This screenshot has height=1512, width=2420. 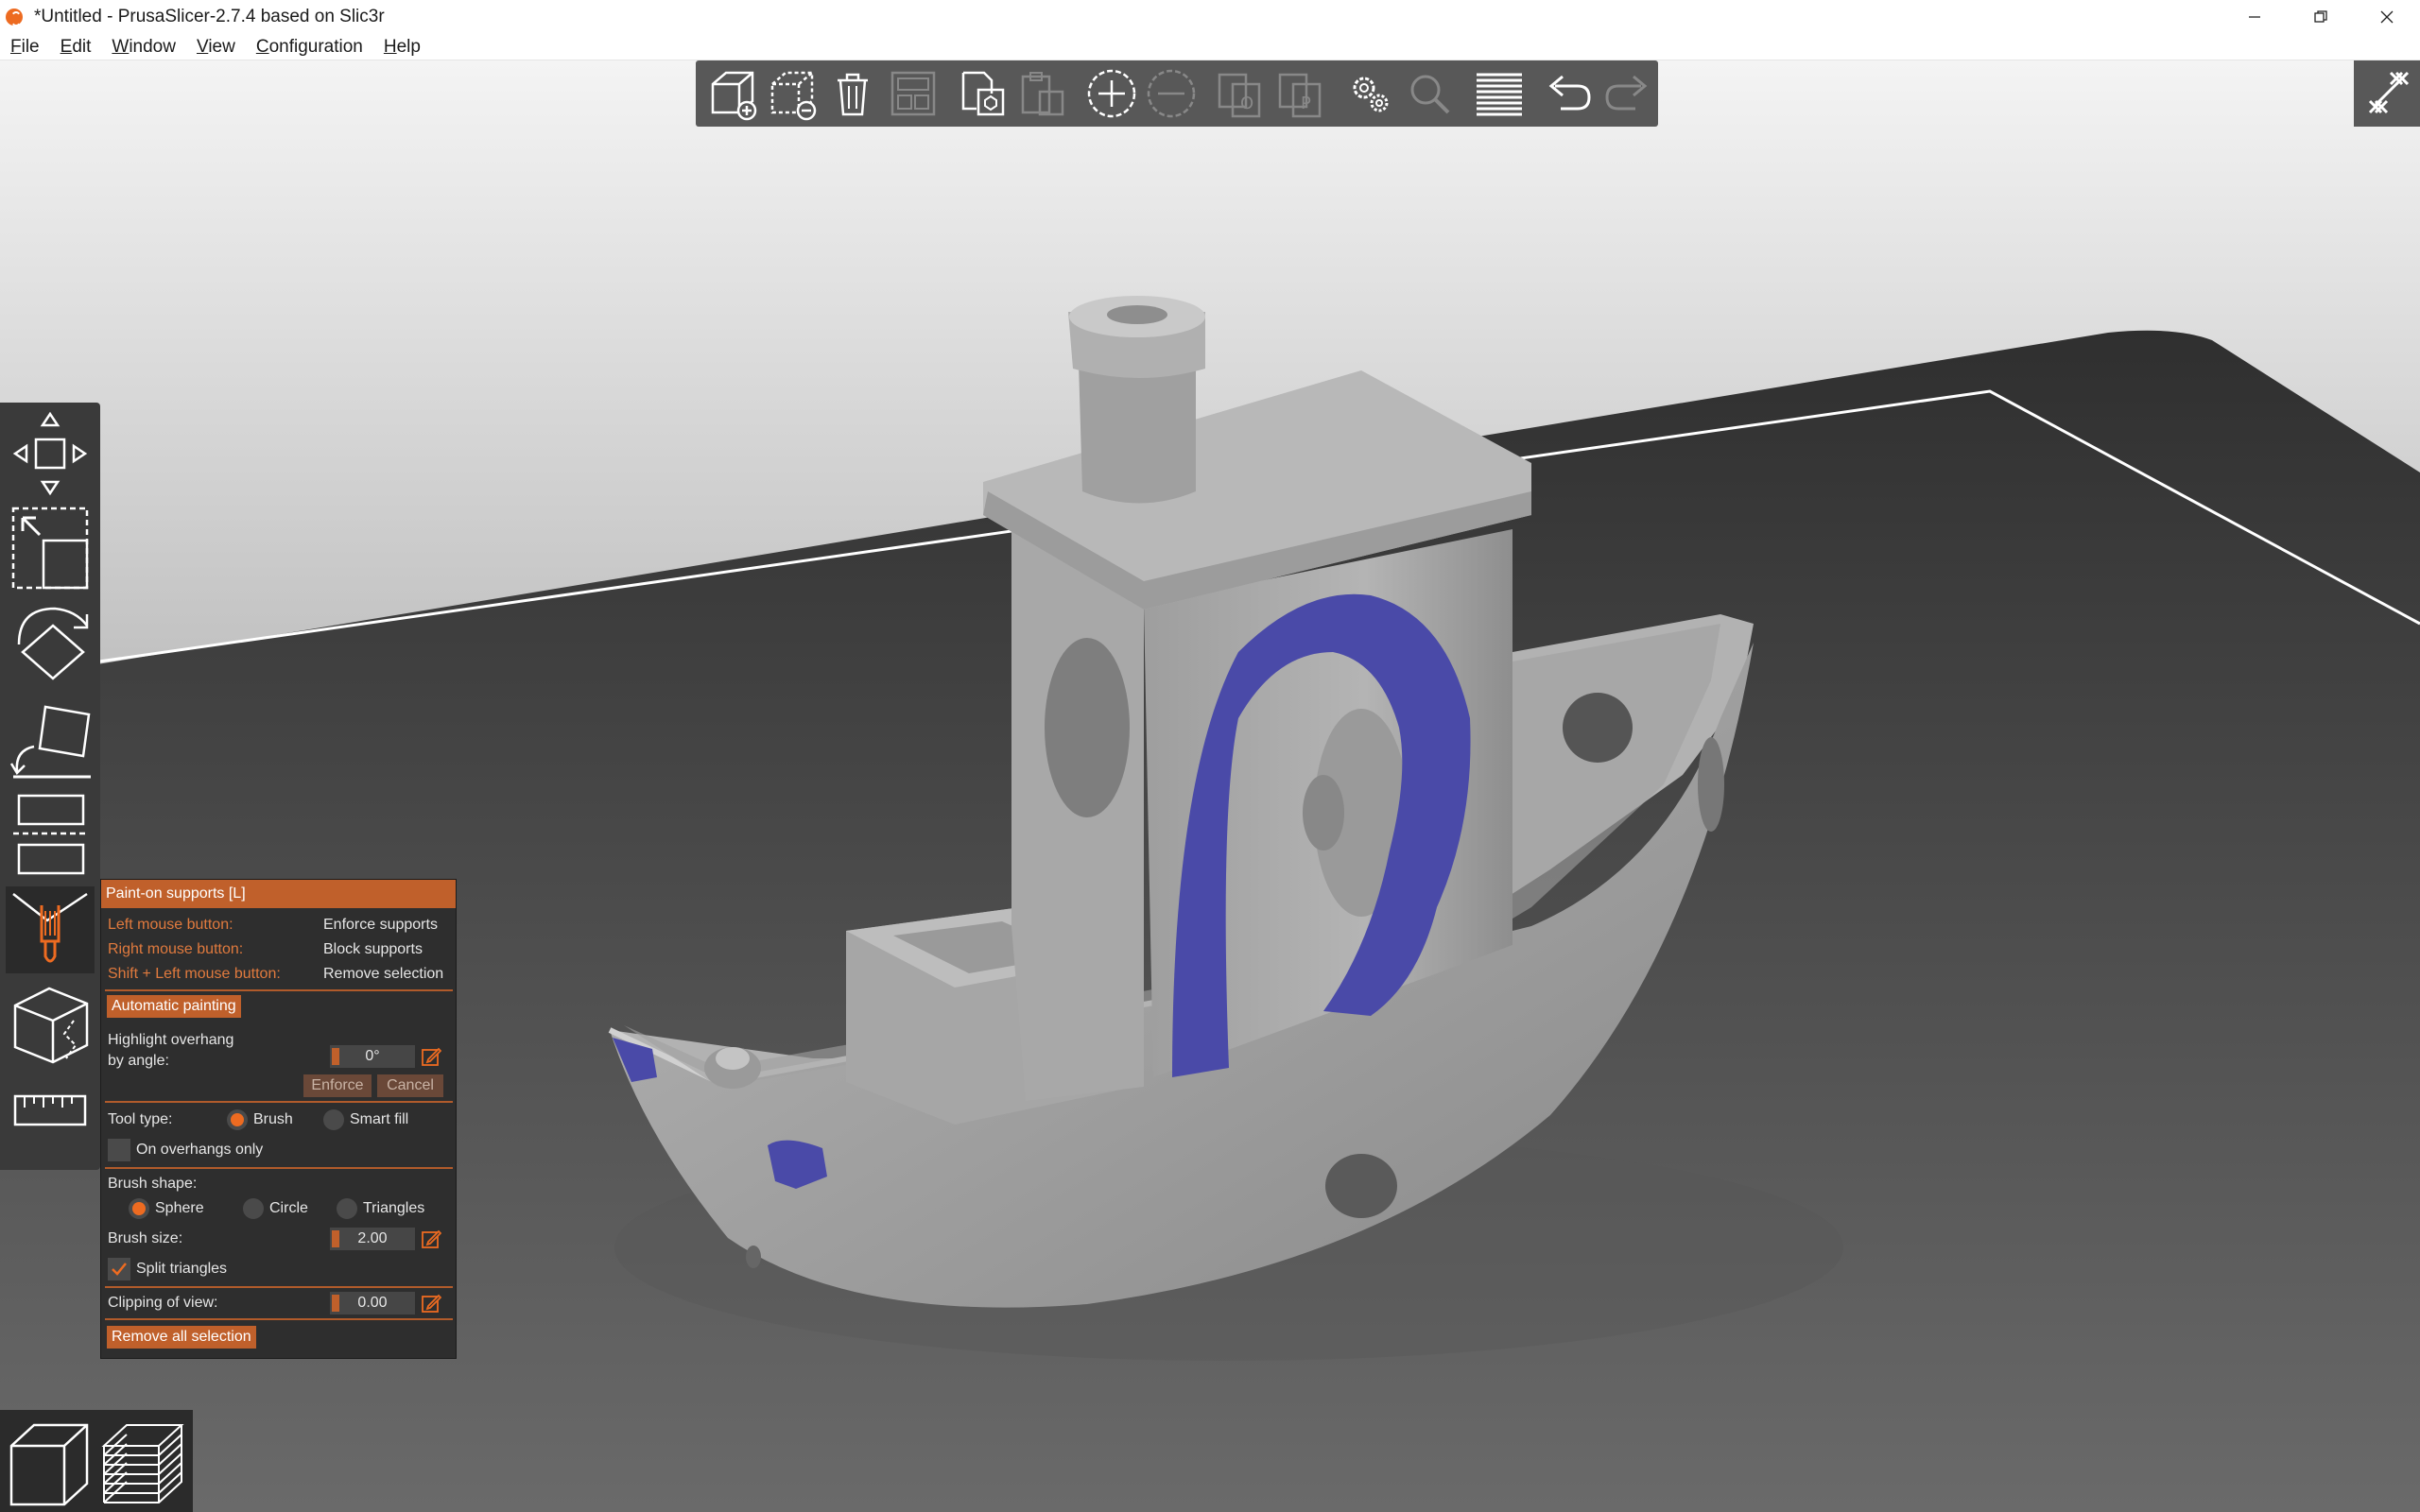 I want to click on trash-icon, so click(x=853, y=94).